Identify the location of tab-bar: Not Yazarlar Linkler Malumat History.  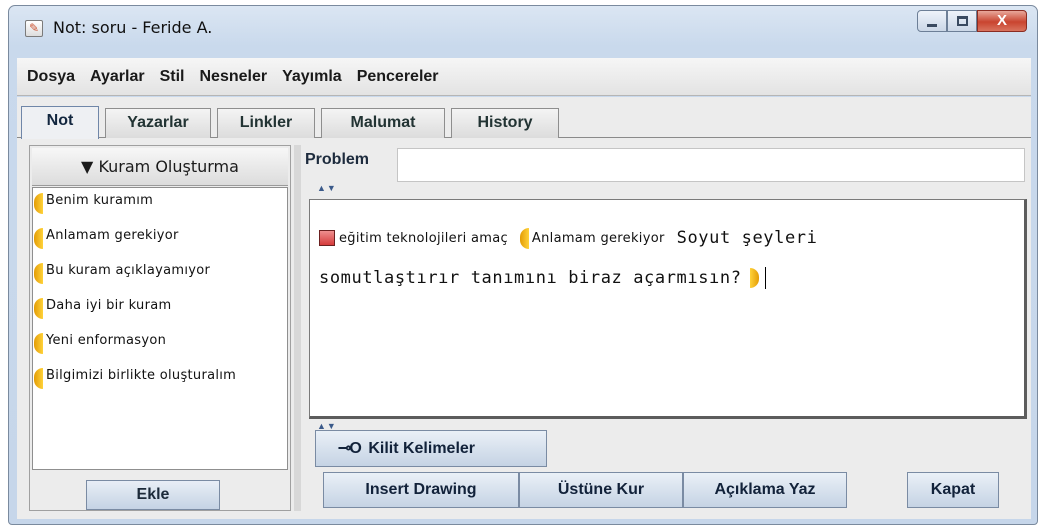
(524, 118).